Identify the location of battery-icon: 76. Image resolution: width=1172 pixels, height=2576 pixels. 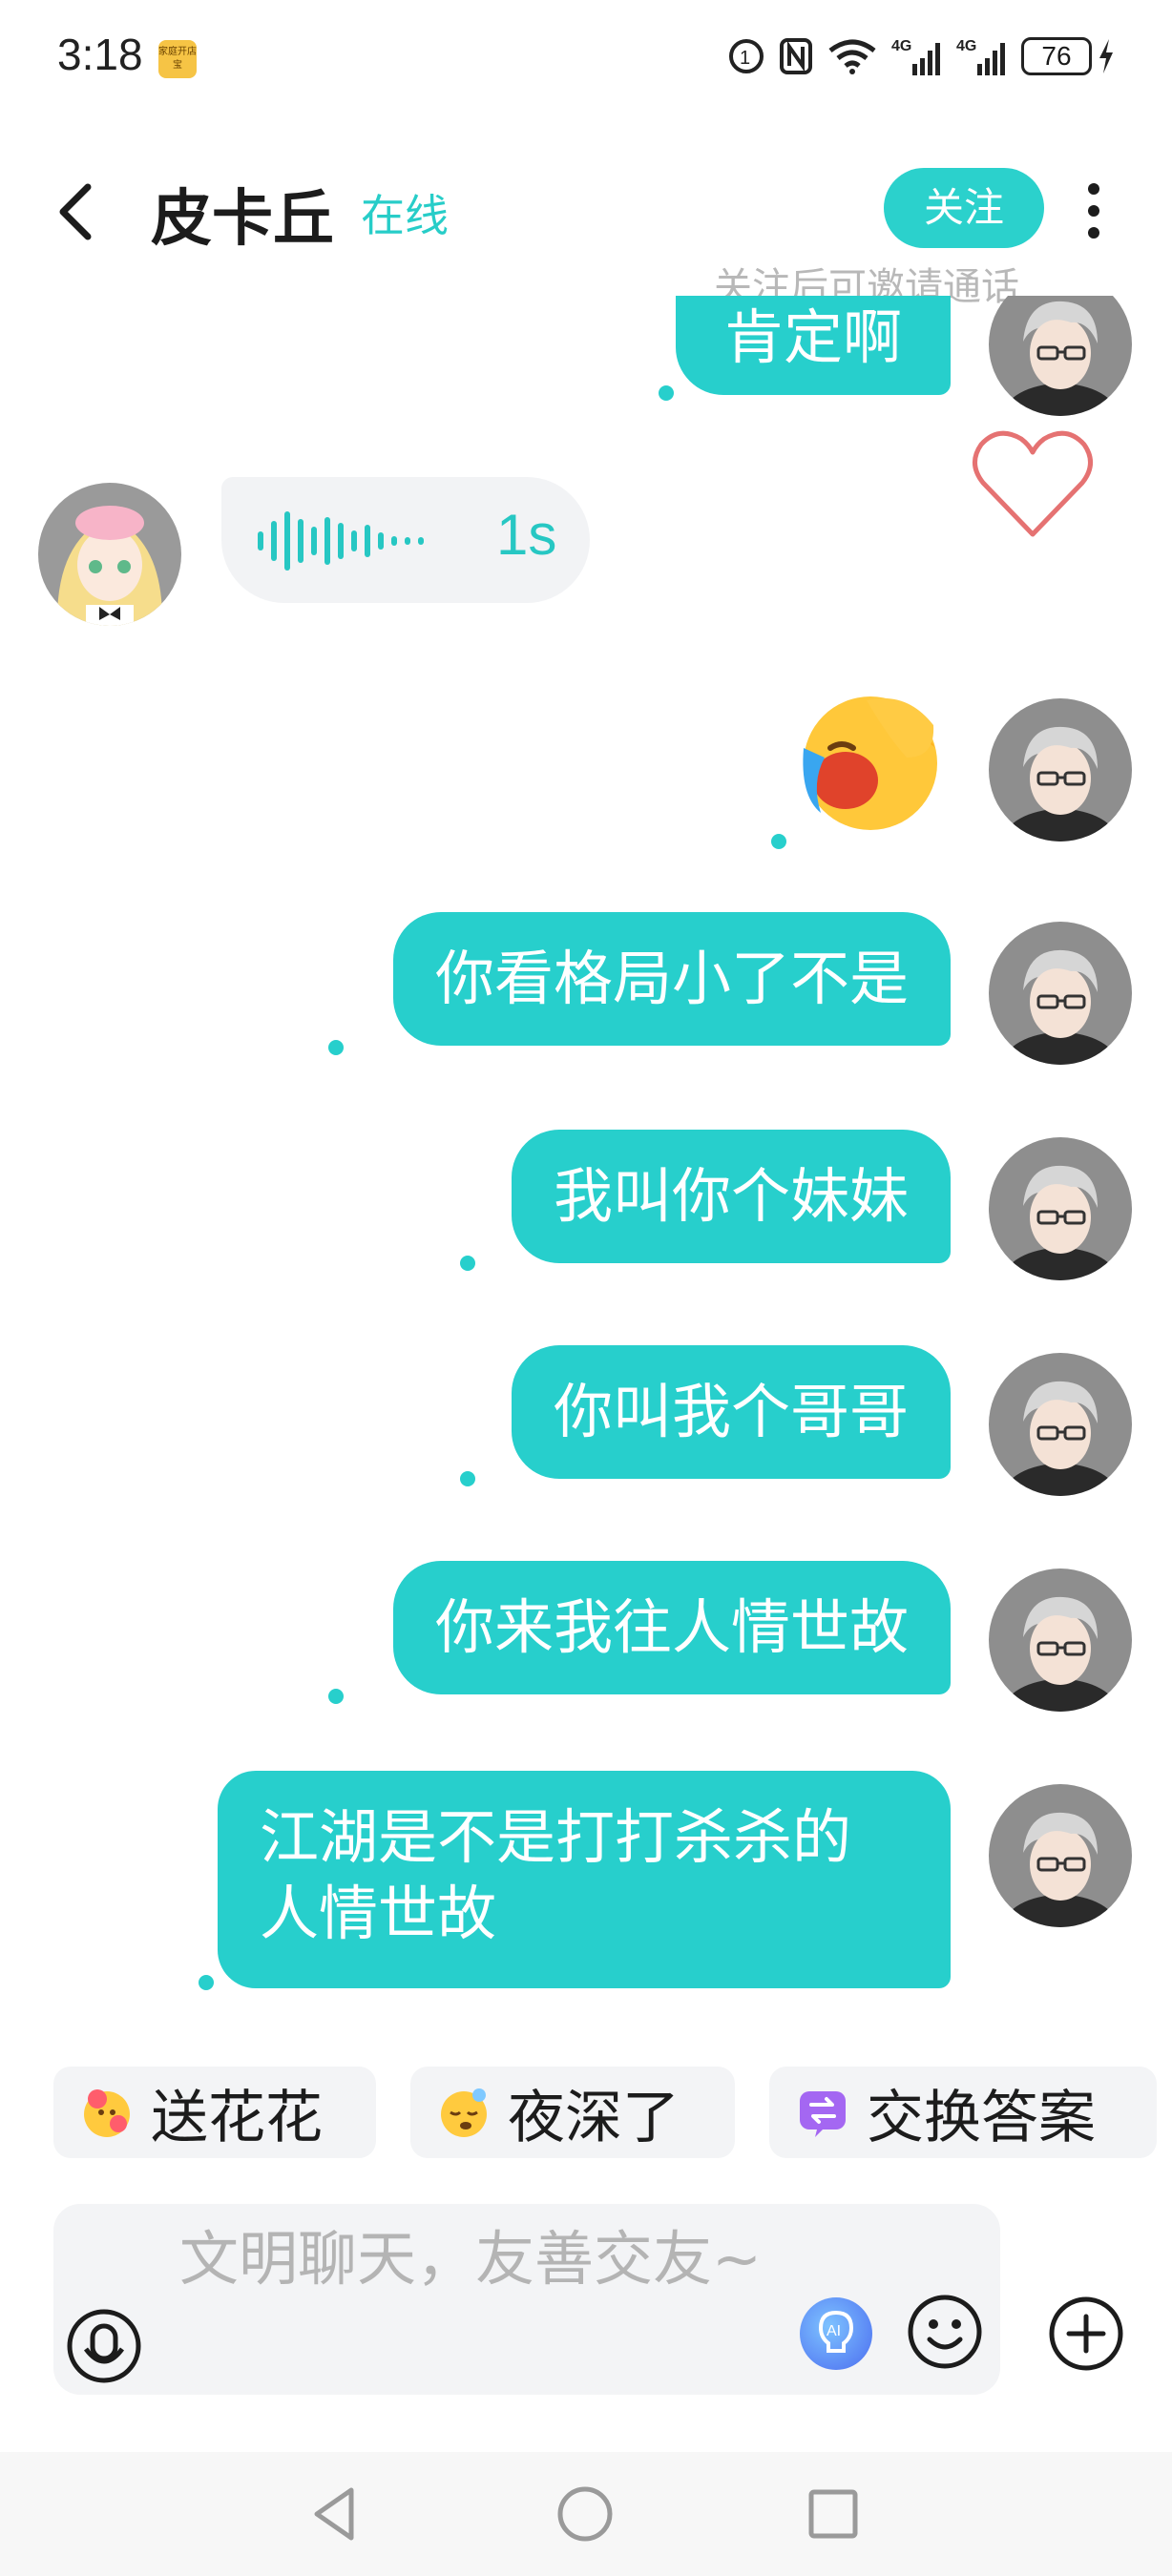
(1068, 56).